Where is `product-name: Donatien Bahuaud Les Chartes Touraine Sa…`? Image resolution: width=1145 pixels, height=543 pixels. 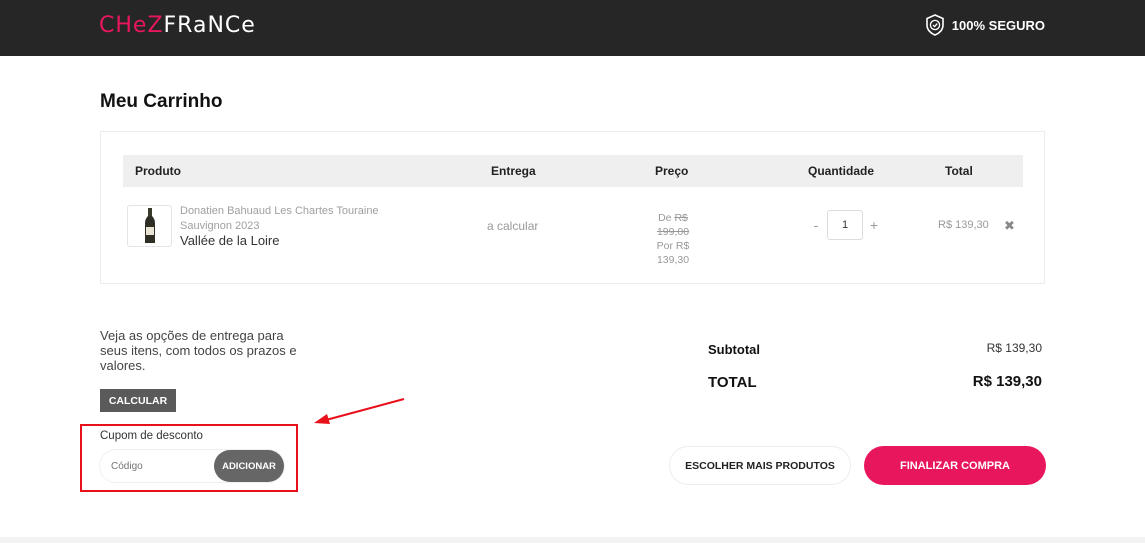
product-name: Donatien Bahuaud Les Chartes Touraine Sa… is located at coordinates (300, 219).